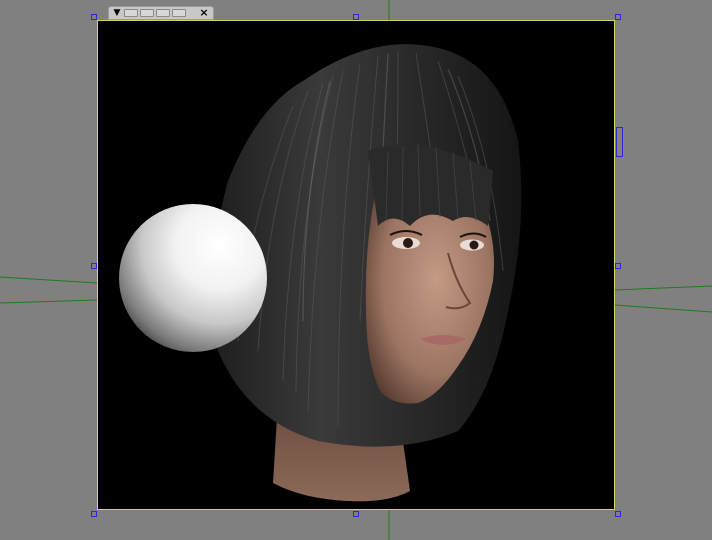 This screenshot has width=712, height=540. I want to click on handle-bottom-right, so click(618, 514).